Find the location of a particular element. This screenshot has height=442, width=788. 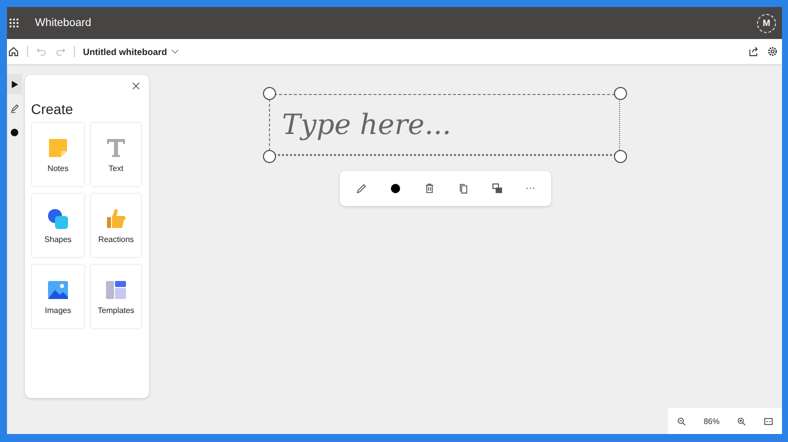

settings-icon is located at coordinates (772, 51).